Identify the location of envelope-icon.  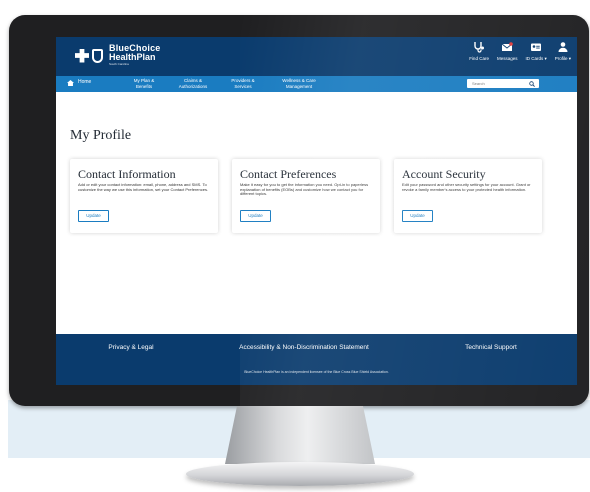
(507, 46).